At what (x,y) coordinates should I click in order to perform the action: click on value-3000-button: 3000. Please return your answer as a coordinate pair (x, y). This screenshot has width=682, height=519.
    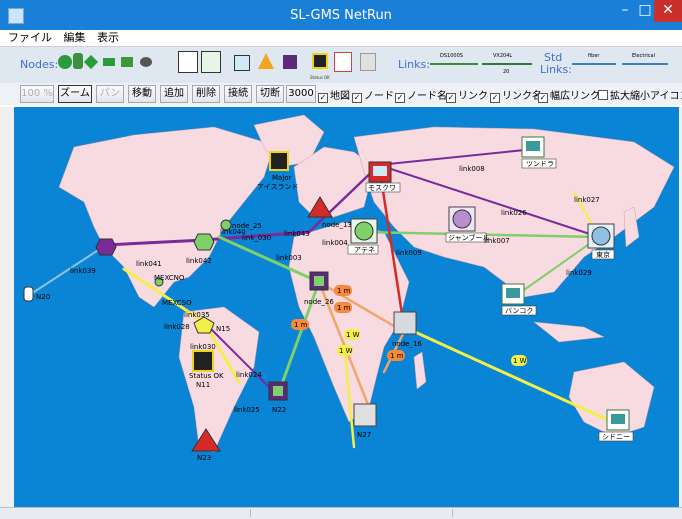
    Looking at the image, I should click on (301, 94).